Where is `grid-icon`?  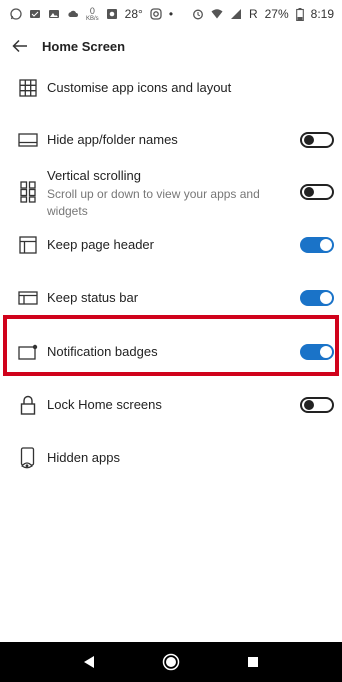
grid-icon is located at coordinates (28, 88).